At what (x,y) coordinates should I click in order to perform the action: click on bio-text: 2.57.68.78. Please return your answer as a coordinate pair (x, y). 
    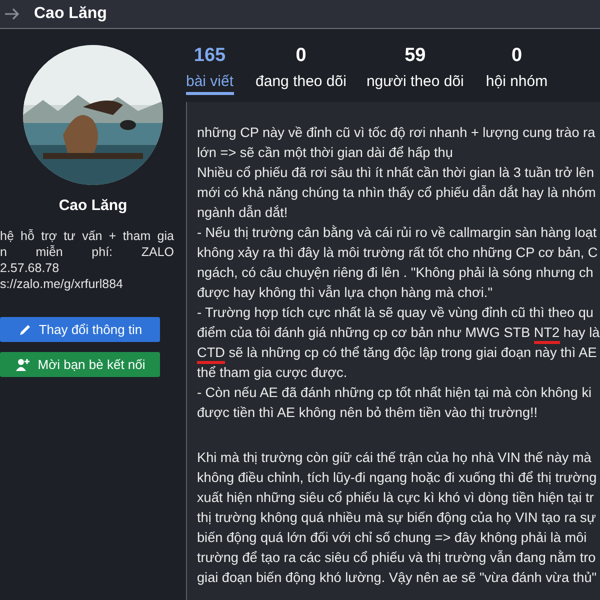
    Looking at the image, I should click on (30, 268).